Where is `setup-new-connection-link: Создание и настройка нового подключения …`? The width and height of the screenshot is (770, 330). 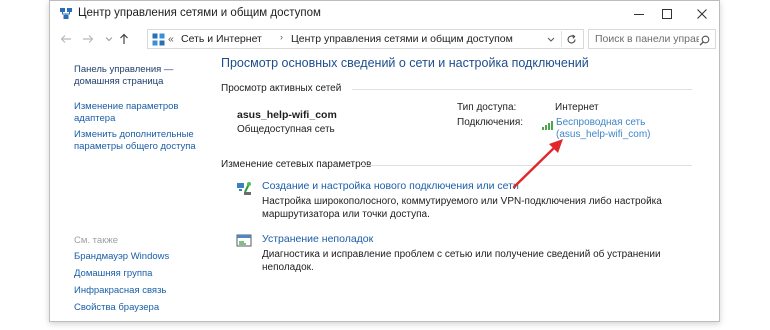
setup-new-connection-link: Создание и настройка нового подключения … is located at coordinates (390, 186).